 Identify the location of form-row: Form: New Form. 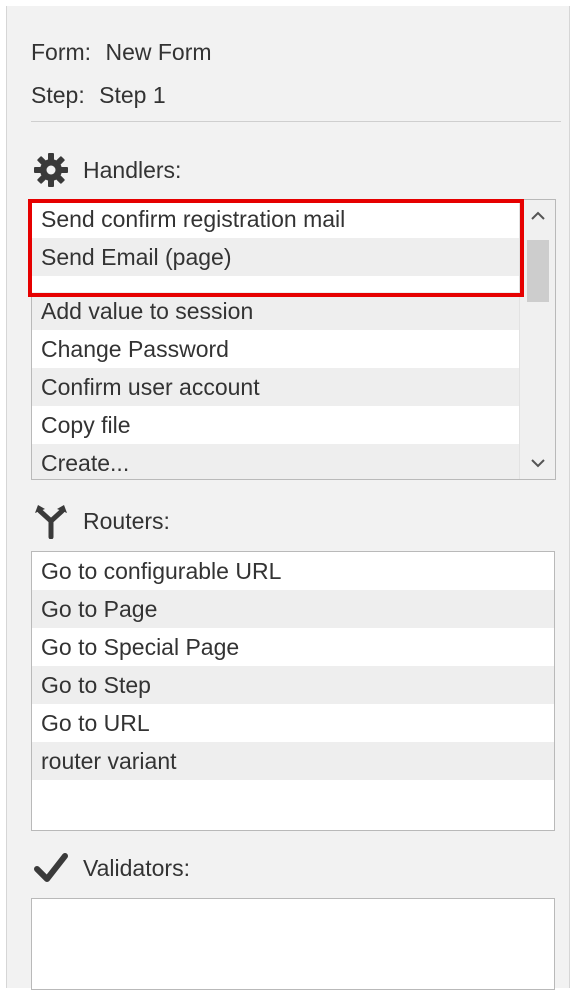
(121, 52).